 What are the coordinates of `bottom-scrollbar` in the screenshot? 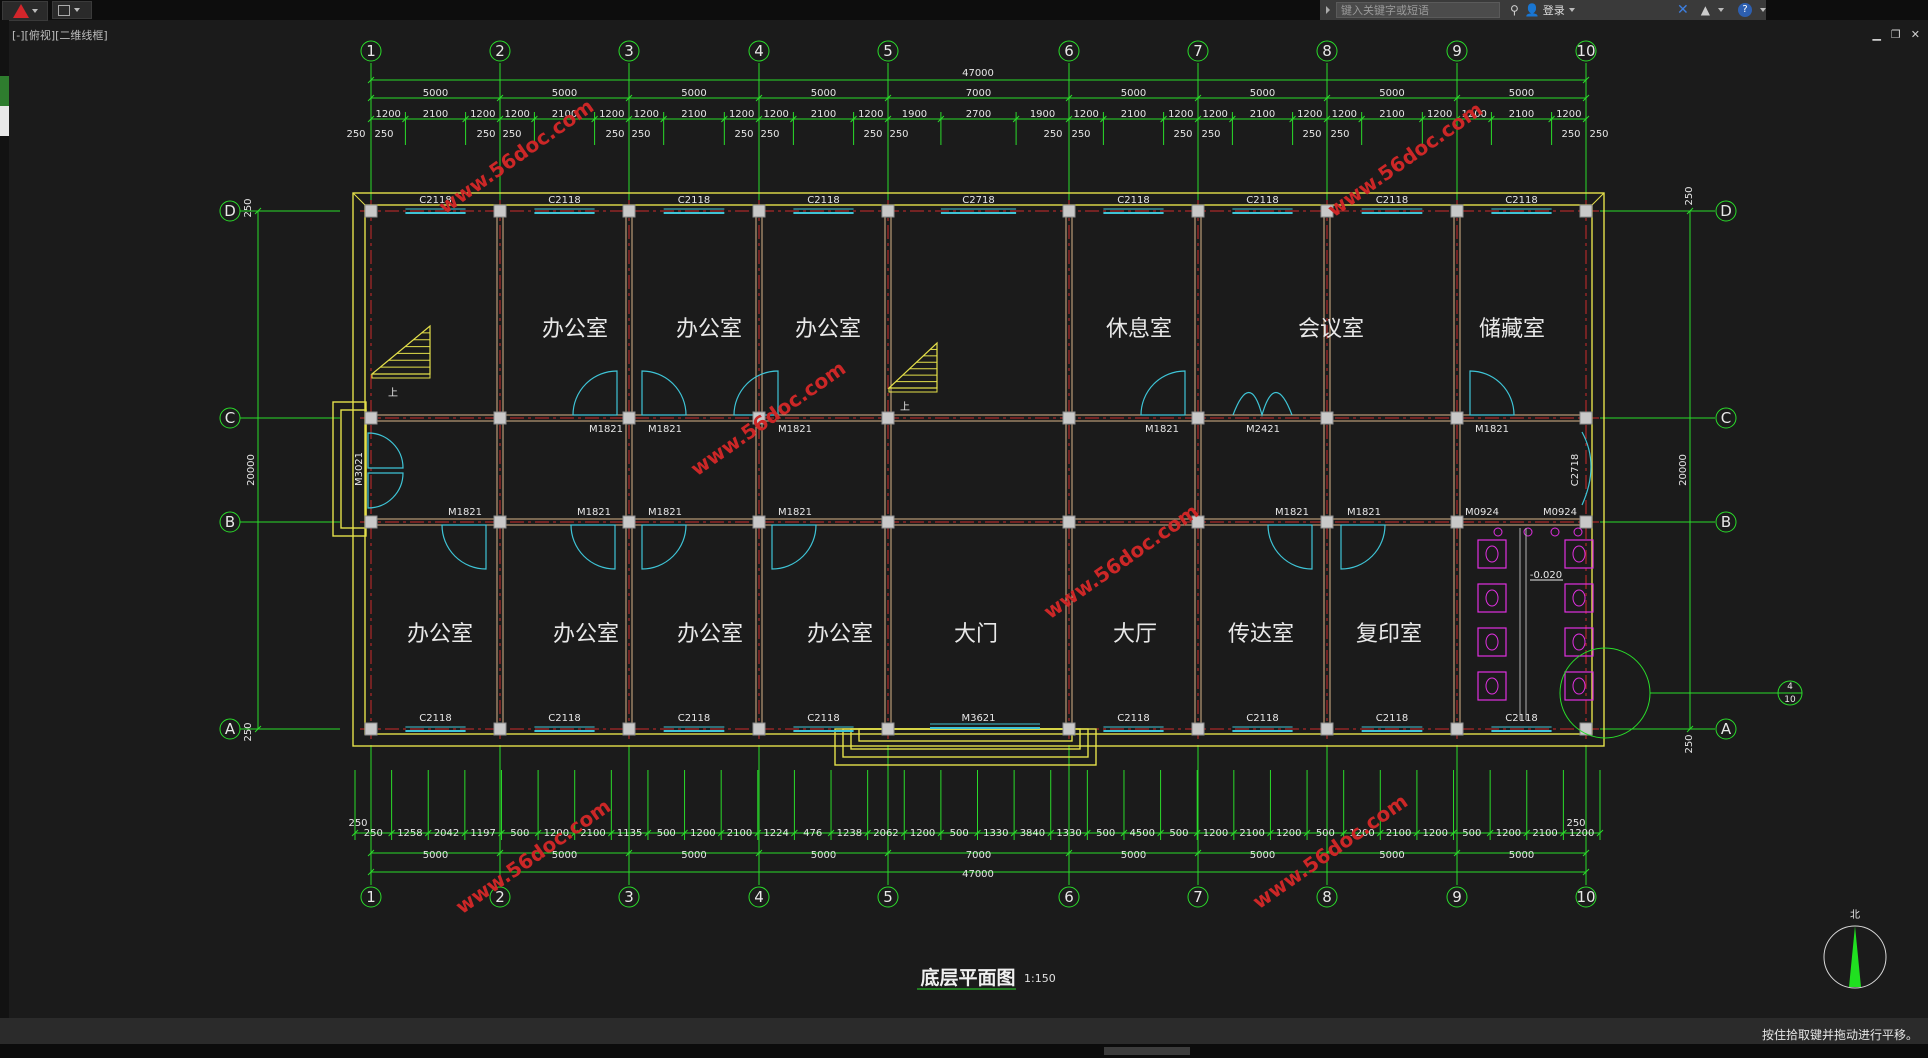 It's located at (964, 1051).